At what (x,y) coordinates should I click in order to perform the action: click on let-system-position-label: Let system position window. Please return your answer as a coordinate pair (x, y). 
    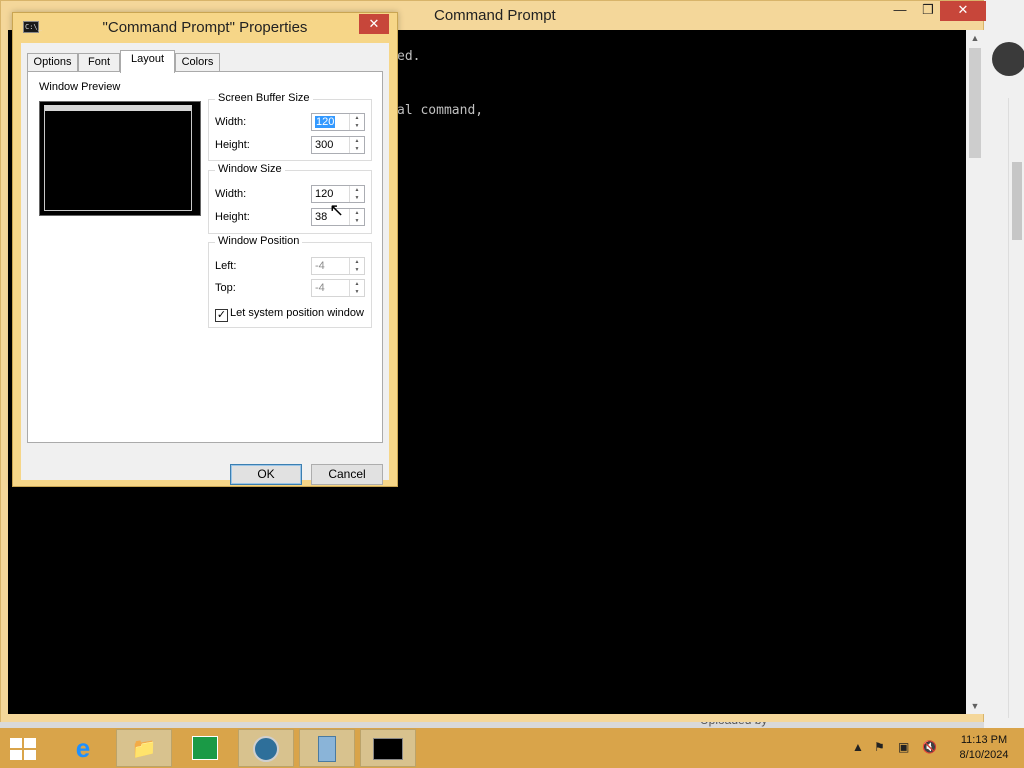
    Looking at the image, I should click on (297, 313).